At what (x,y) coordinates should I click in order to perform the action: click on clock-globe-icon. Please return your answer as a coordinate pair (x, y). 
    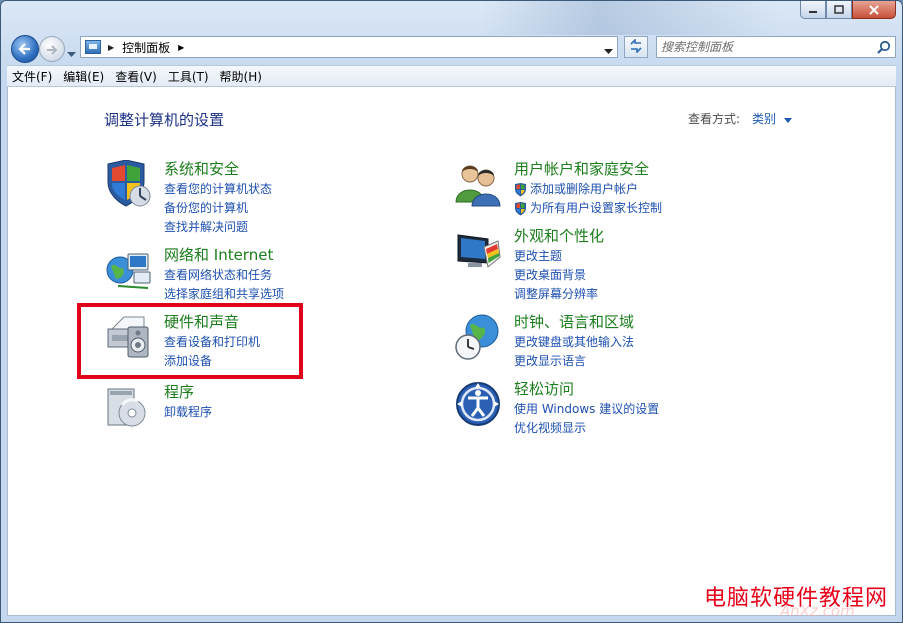
    Looking at the image, I should click on (478, 337).